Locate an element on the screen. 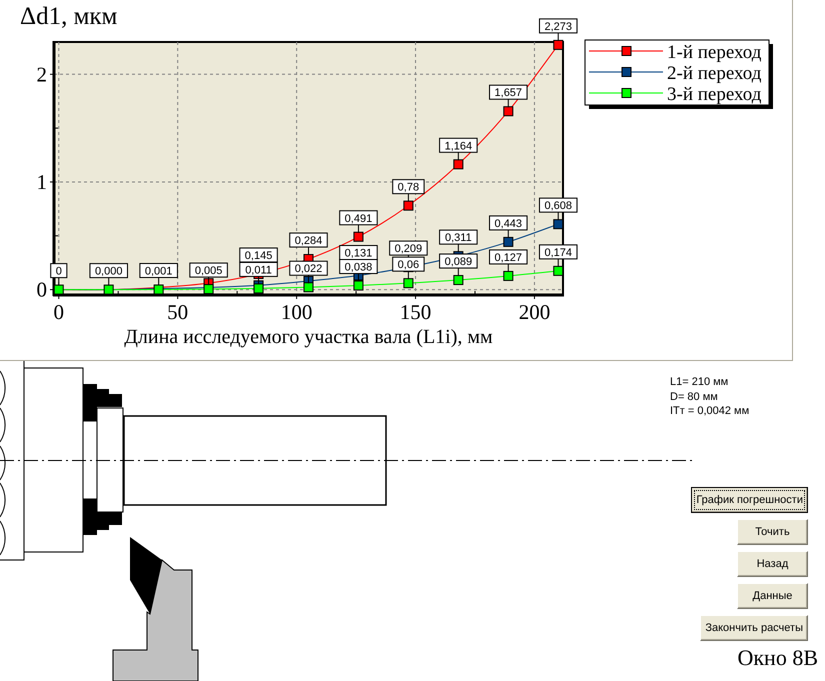 Image resolution: width=825 pixels, height=681 pixels. x-tick-label: 50 is located at coordinates (177, 312).